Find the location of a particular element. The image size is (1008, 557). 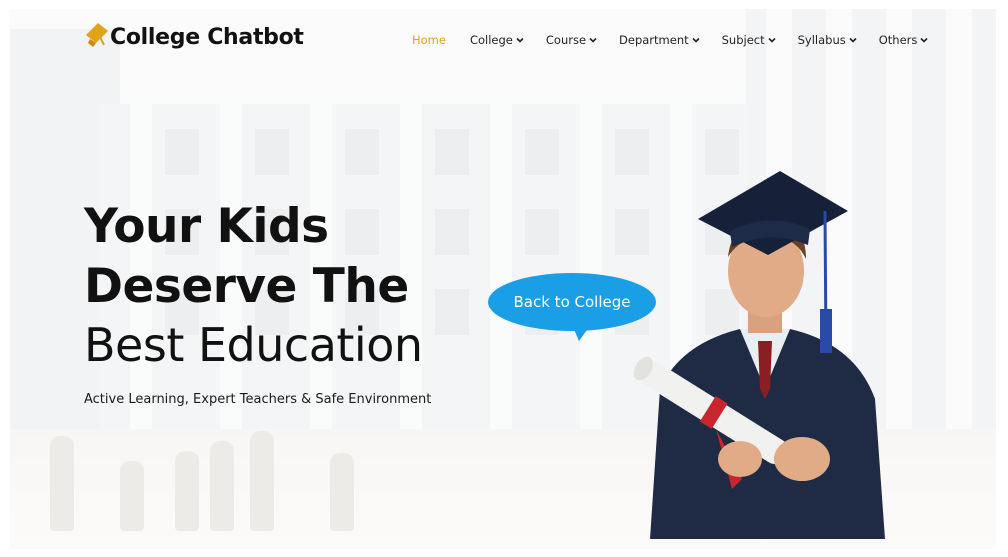

speech-bubble-tail is located at coordinates (581, 334).